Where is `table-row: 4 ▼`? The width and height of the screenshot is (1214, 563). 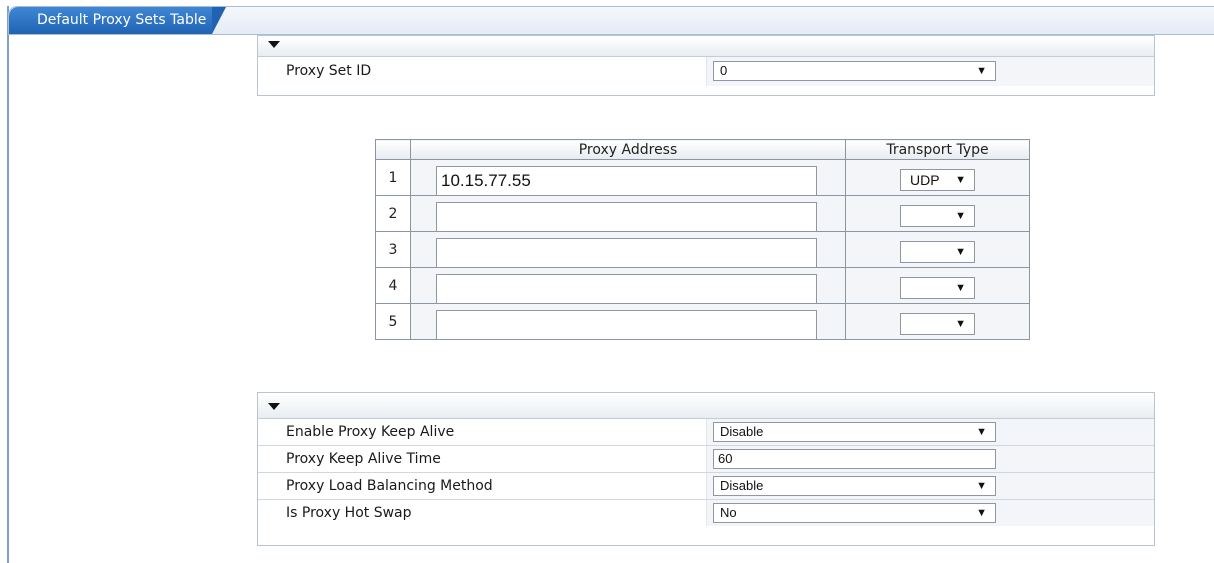
table-row: 4 ▼ is located at coordinates (702, 285).